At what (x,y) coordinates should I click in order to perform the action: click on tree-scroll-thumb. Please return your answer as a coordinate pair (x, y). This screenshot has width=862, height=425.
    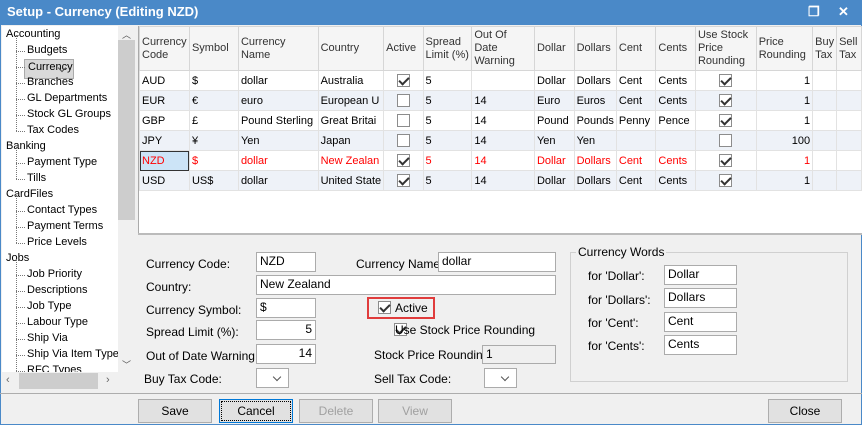
    Looking at the image, I should click on (126, 130).